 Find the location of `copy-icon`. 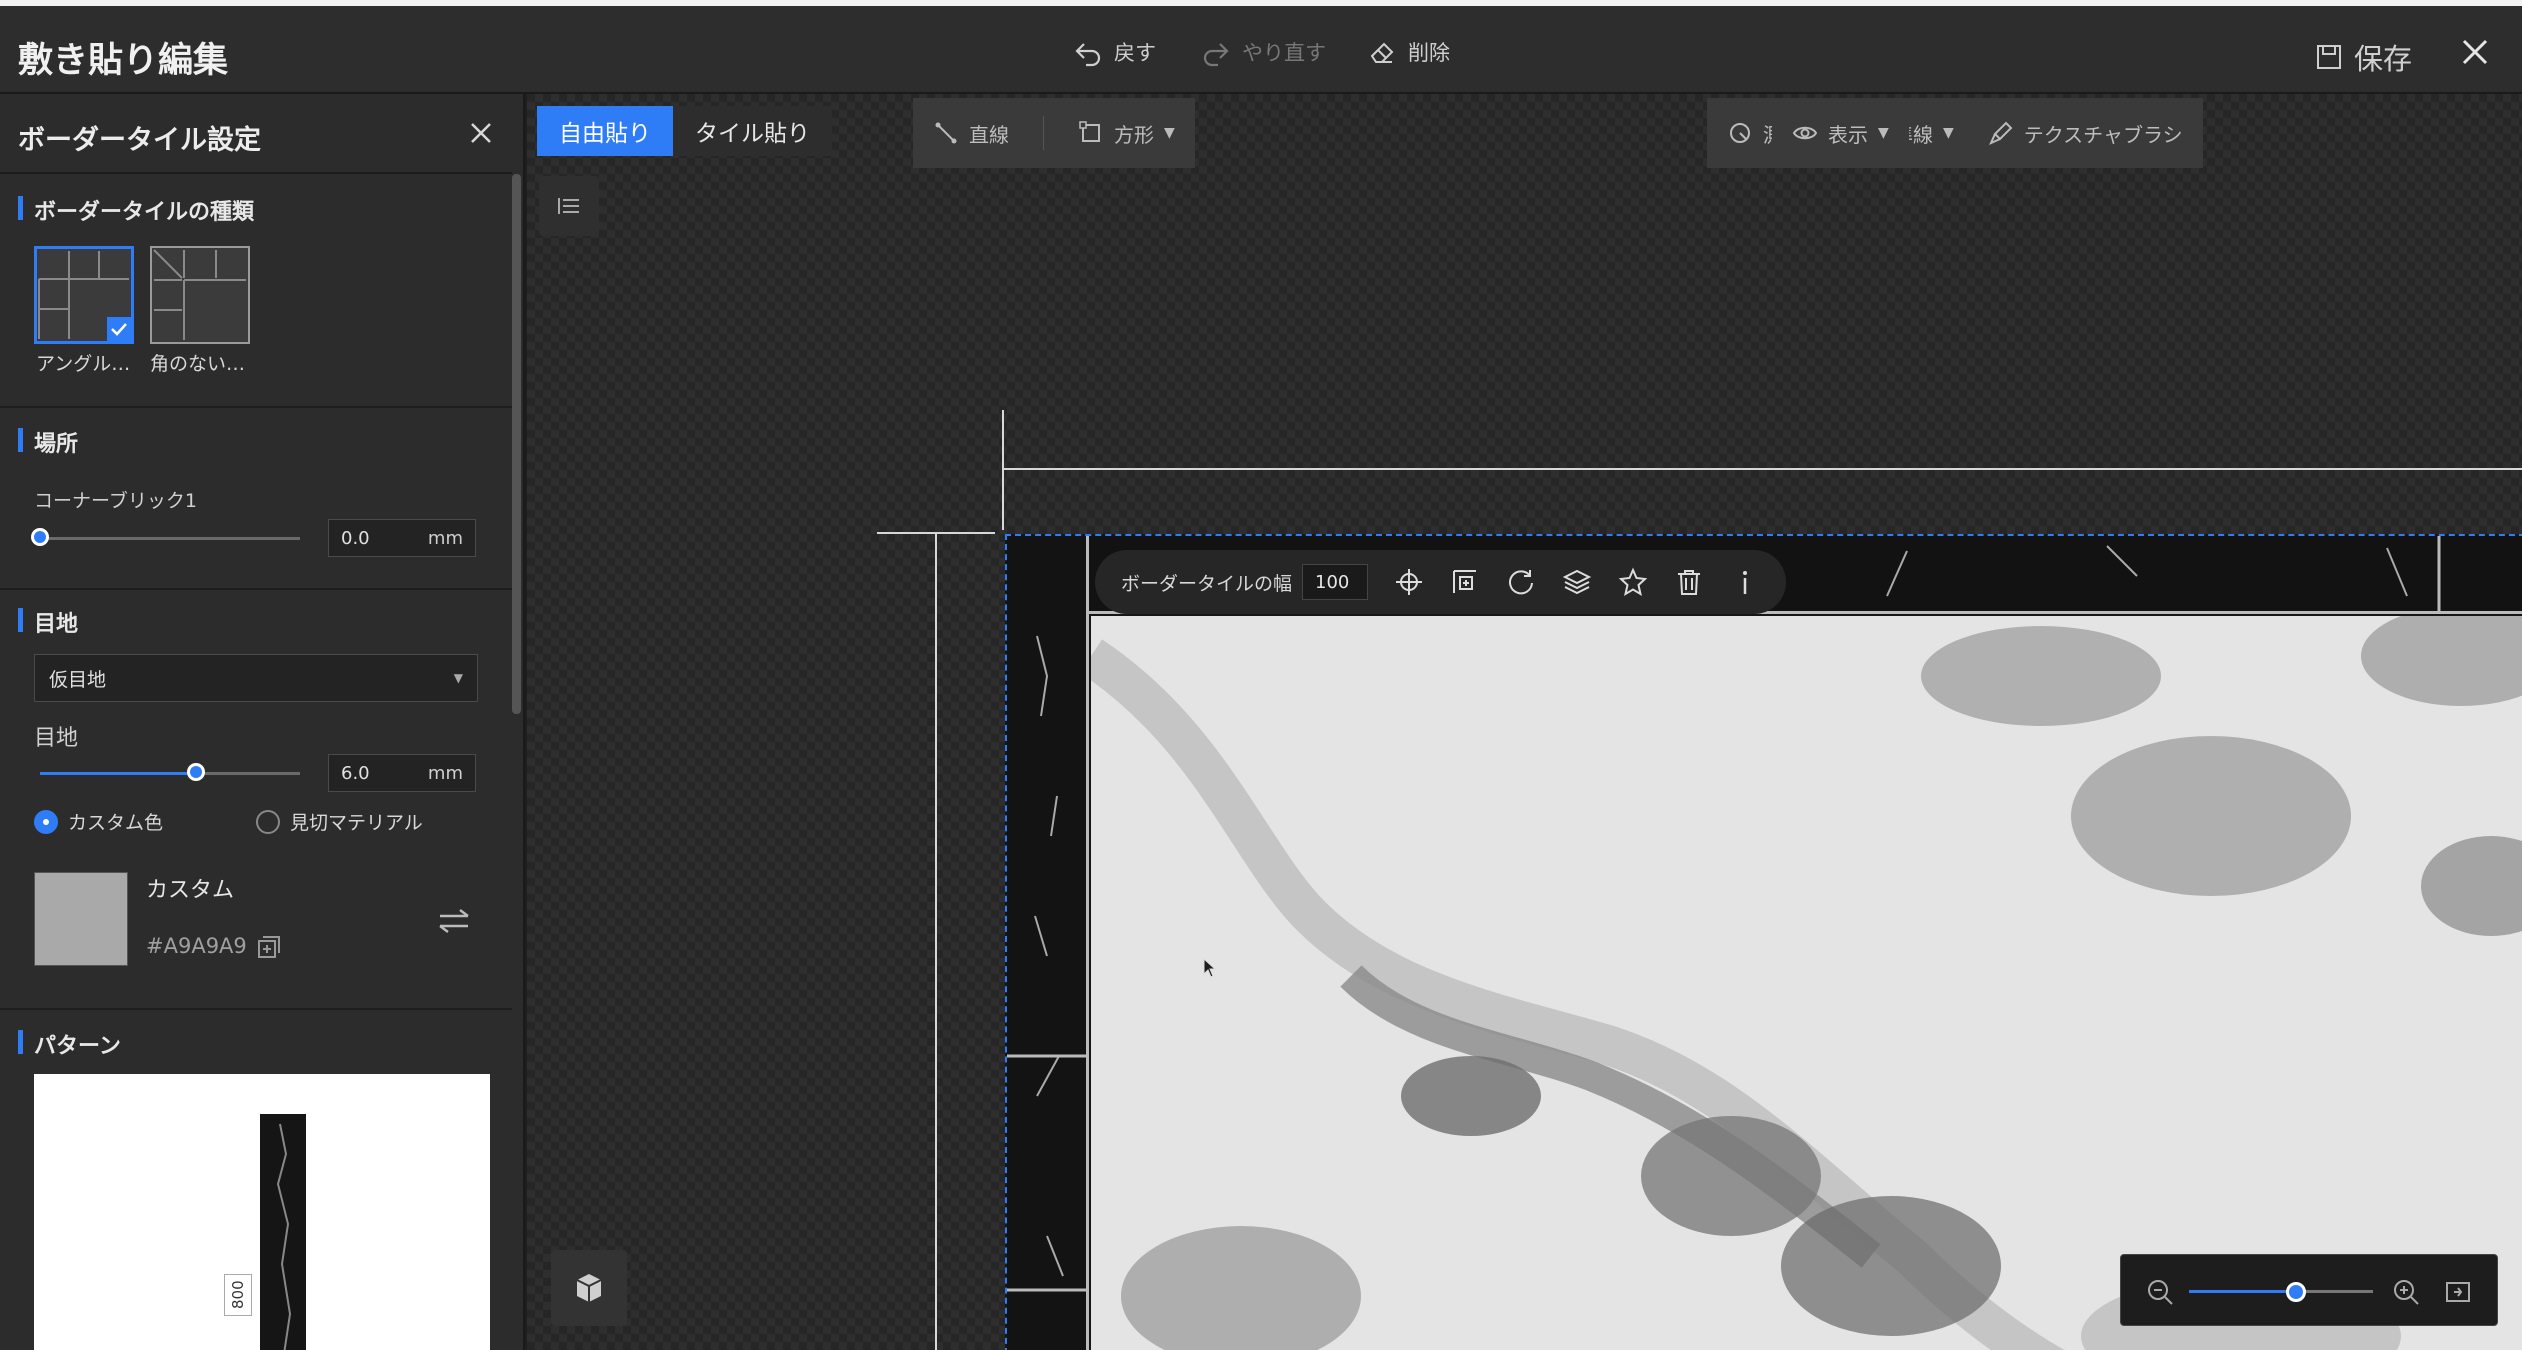

copy-icon is located at coordinates (269, 947).